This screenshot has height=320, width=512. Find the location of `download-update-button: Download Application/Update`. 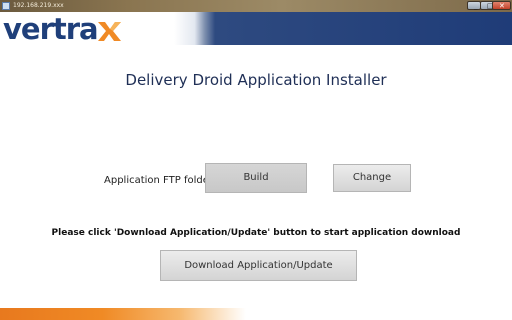

download-update-button: Download Application/Update is located at coordinates (258, 265).